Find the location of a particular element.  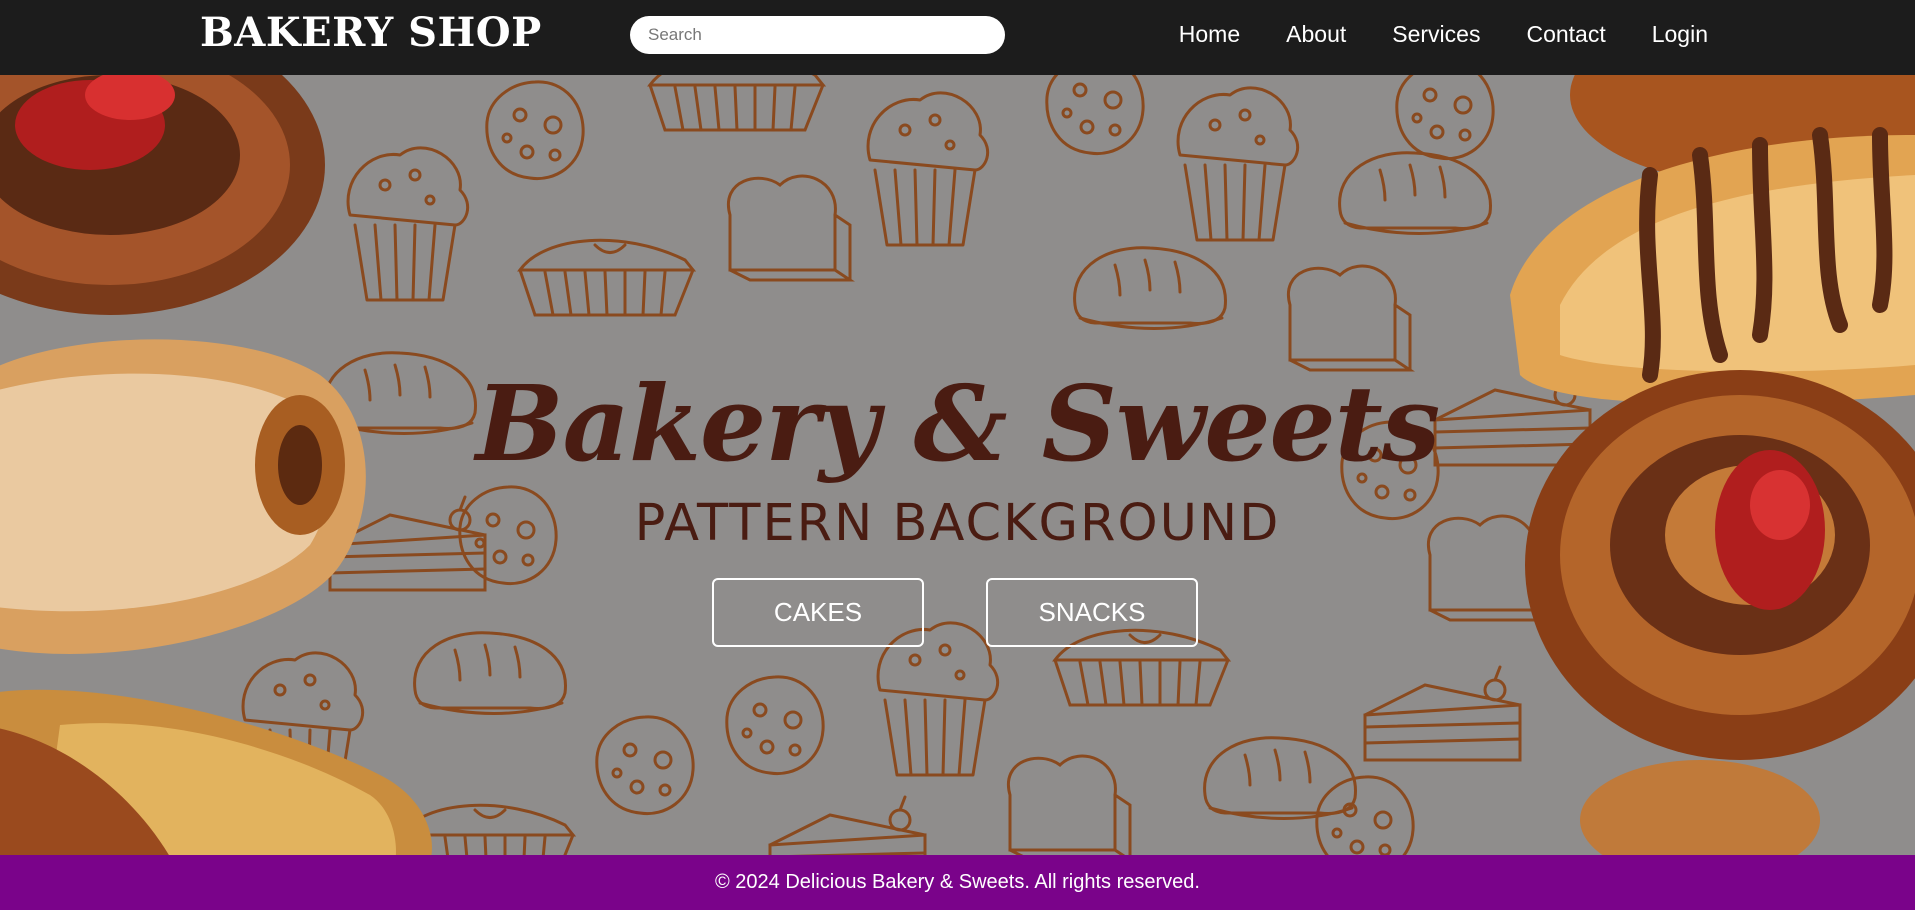

cakes-button: CAKES is located at coordinates (818, 612).